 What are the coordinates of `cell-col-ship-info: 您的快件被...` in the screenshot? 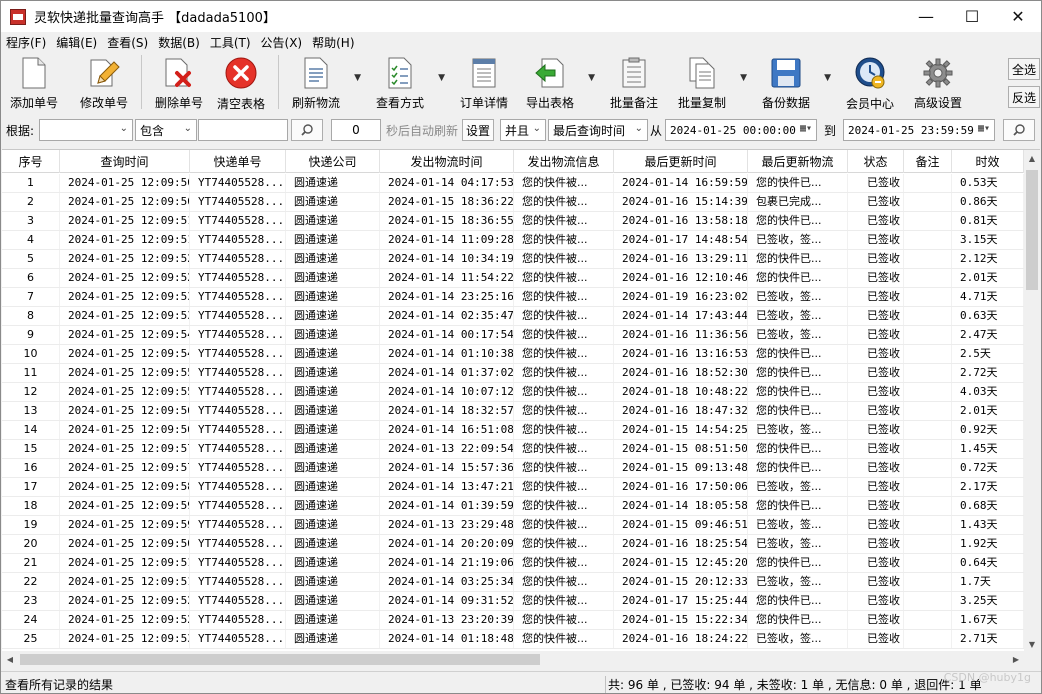 It's located at (564, 392).